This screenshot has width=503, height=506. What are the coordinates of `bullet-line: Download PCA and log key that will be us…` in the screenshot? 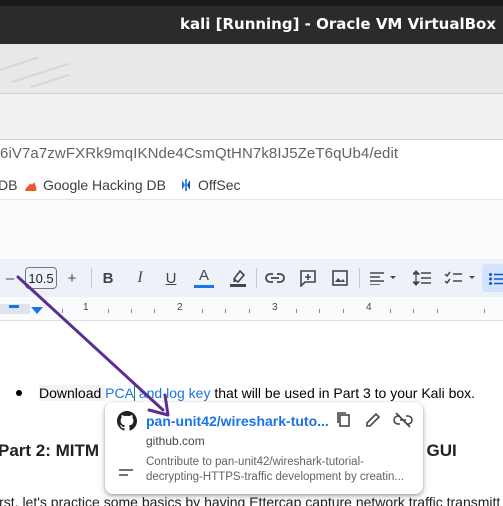 It's located at (257, 393).